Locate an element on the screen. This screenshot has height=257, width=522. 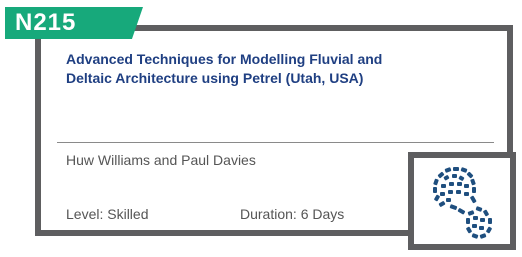
course-code-badge: N215 is located at coordinates (74, 23).